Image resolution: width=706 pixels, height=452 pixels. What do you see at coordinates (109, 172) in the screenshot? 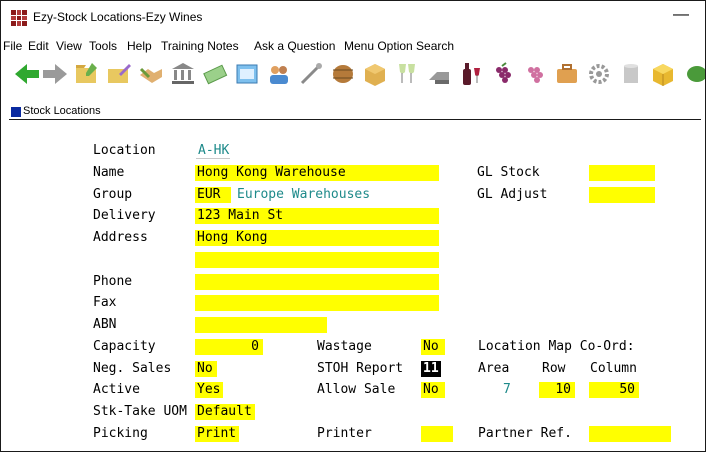
I see `name-label: Name` at bounding box center [109, 172].